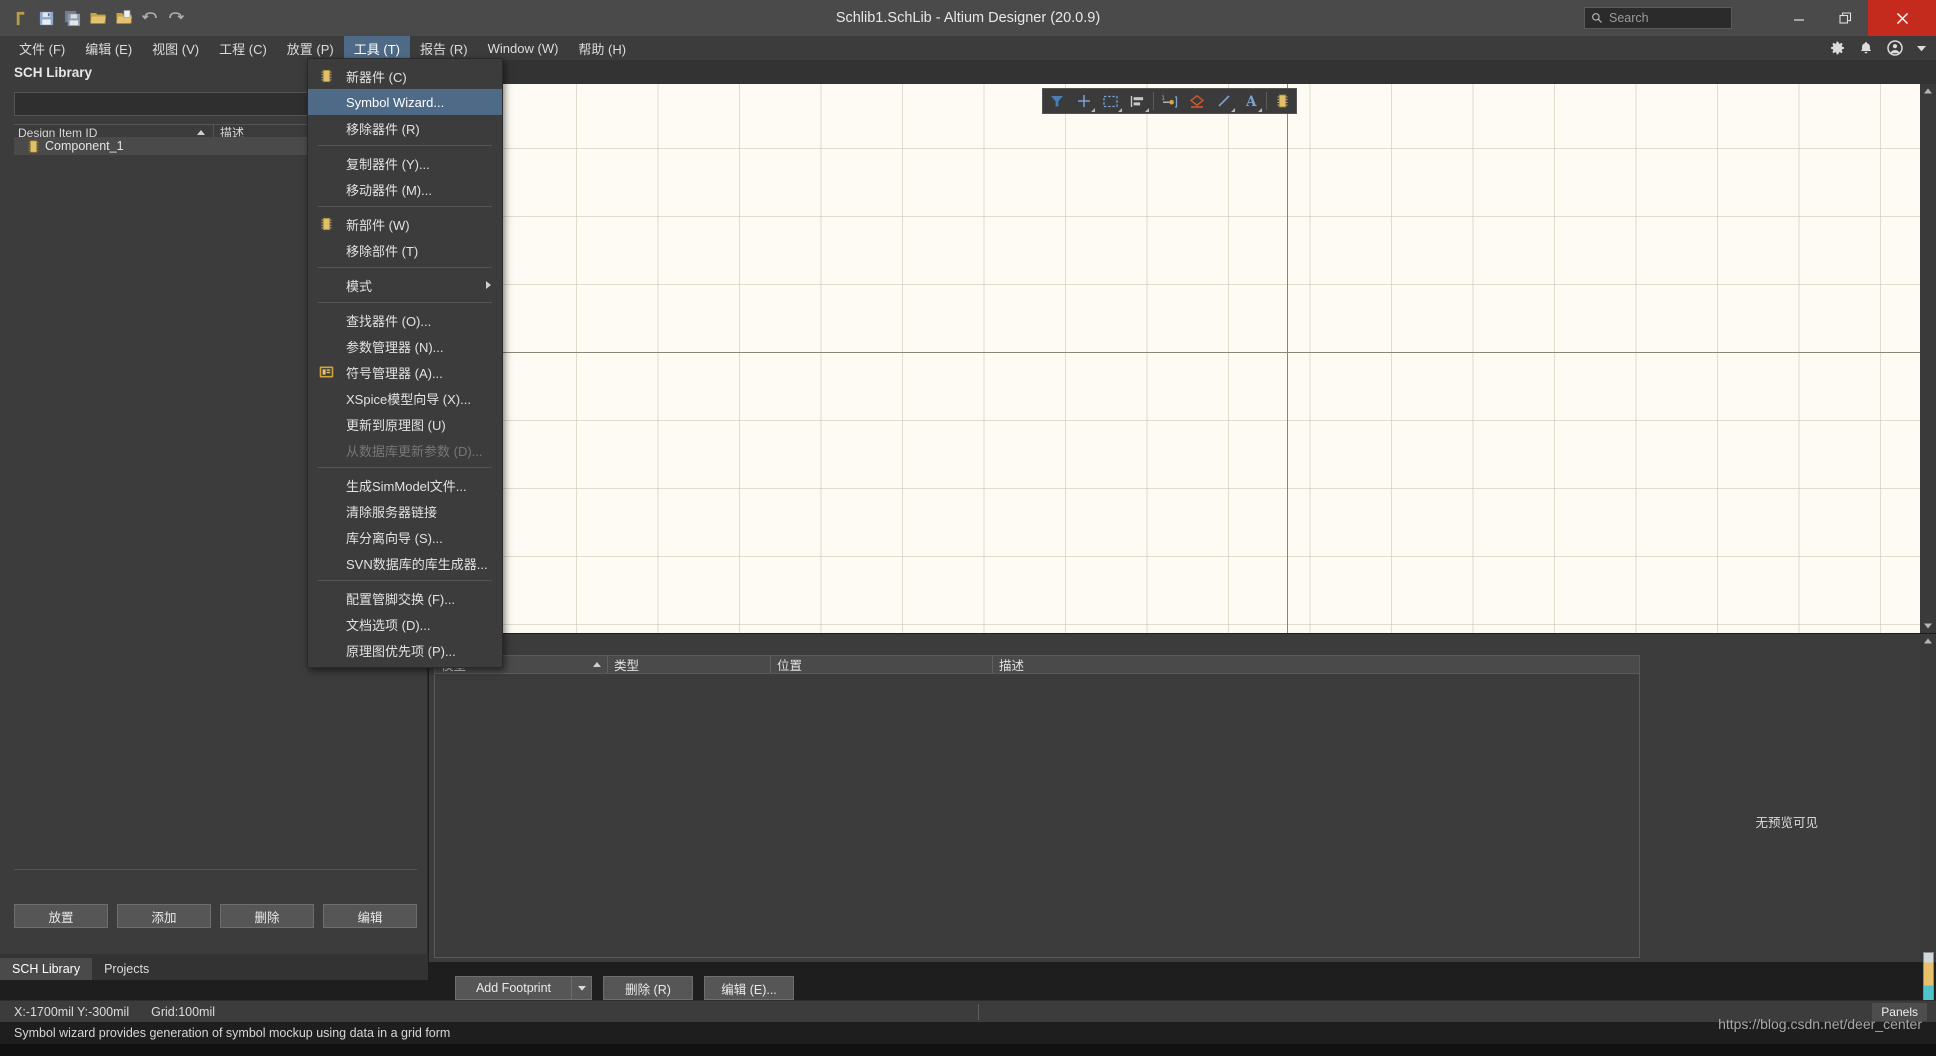  Describe the element at coordinates (370, 916) in the screenshot. I see `edit-button: 编辑` at that location.